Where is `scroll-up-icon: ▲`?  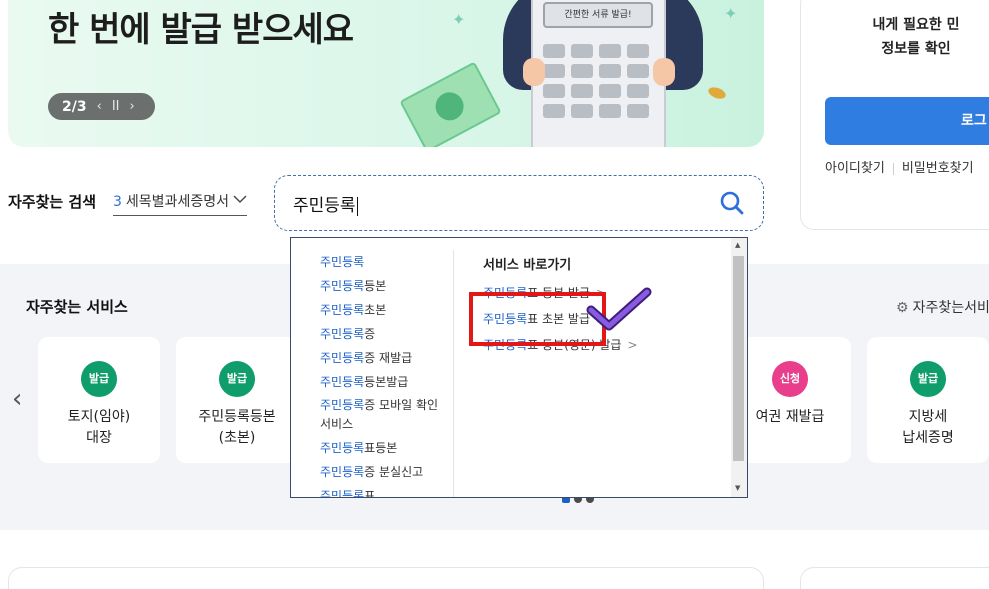
scroll-up-icon: ▲ is located at coordinates (737, 245).